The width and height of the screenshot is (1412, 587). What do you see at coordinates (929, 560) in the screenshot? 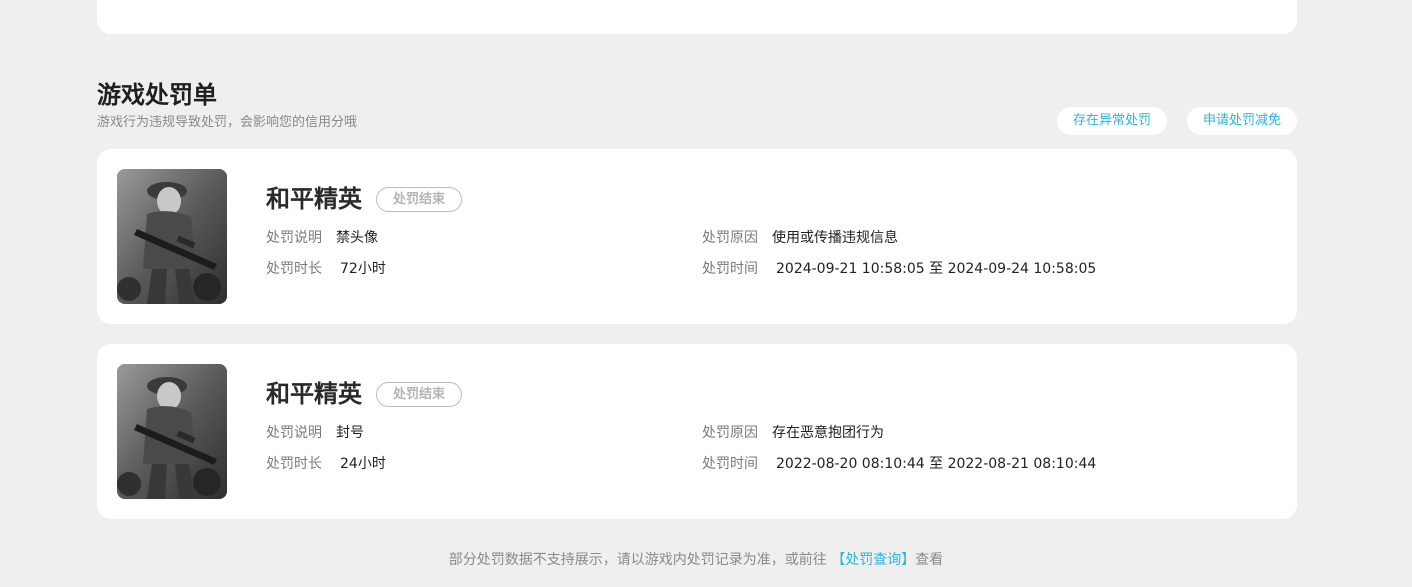
I see `footer-note-suffix: 查看` at bounding box center [929, 560].